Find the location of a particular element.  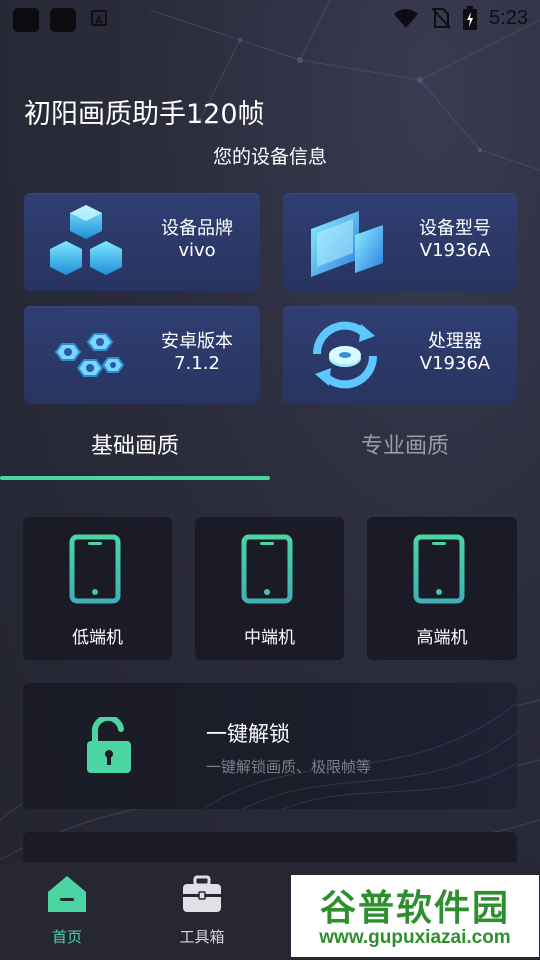

nav-label-toolbox: 工具箱 is located at coordinates (202, 937).